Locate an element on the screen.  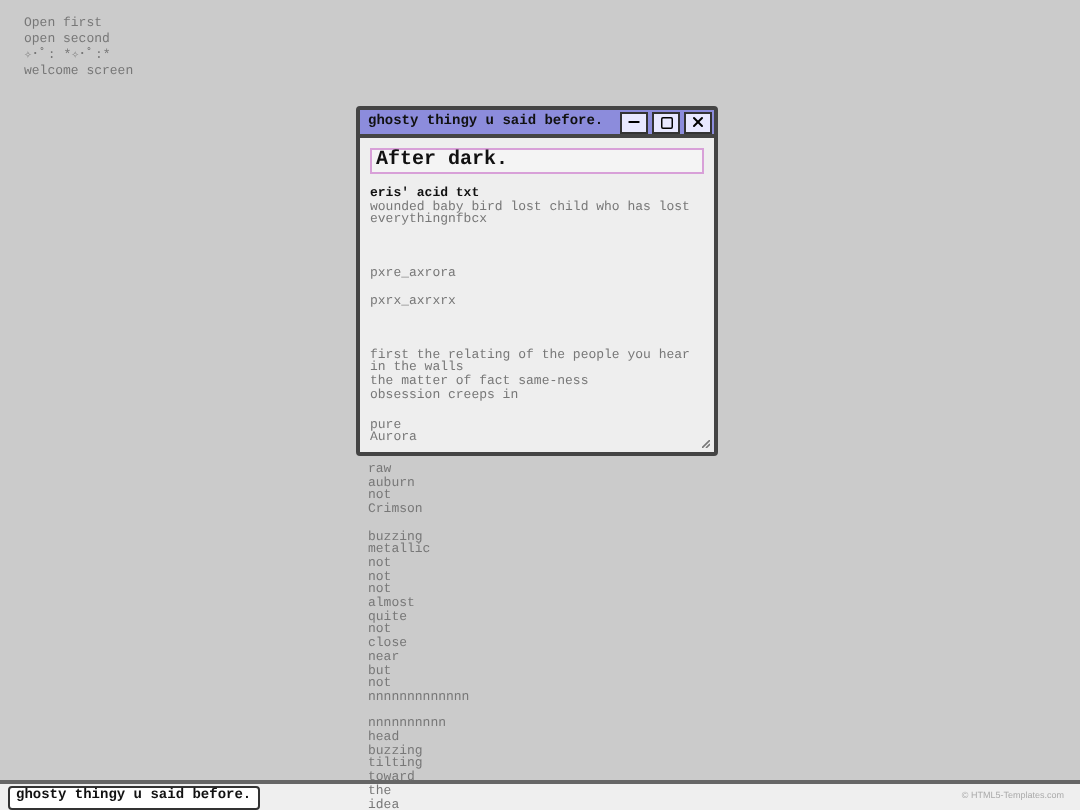
minimize-button is located at coordinates (634, 122).